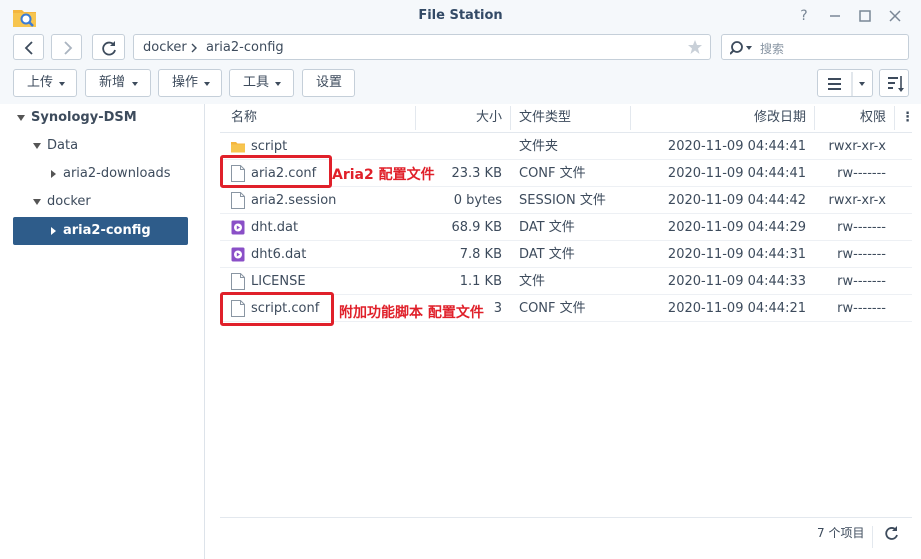 This screenshot has width=921, height=559. What do you see at coordinates (279, 254) in the screenshot?
I see `file-name: dht6.dat` at bounding box center [279, 254].